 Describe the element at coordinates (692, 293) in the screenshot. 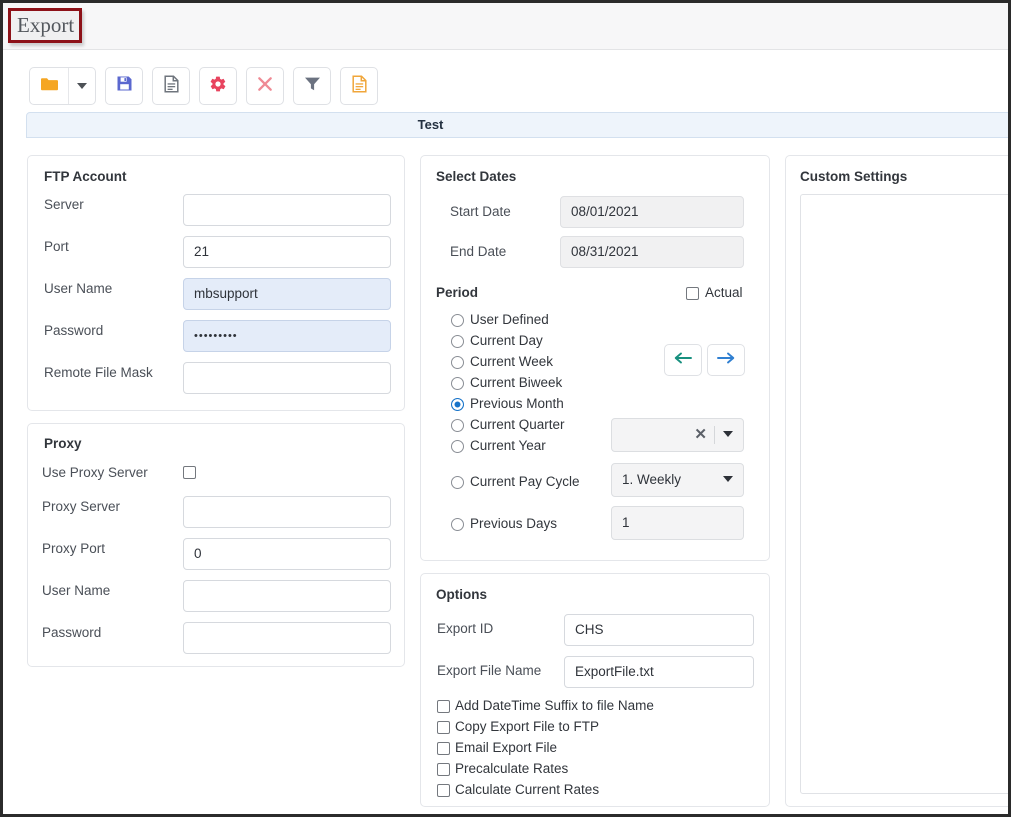

I see `actual-checkbox` at that location.